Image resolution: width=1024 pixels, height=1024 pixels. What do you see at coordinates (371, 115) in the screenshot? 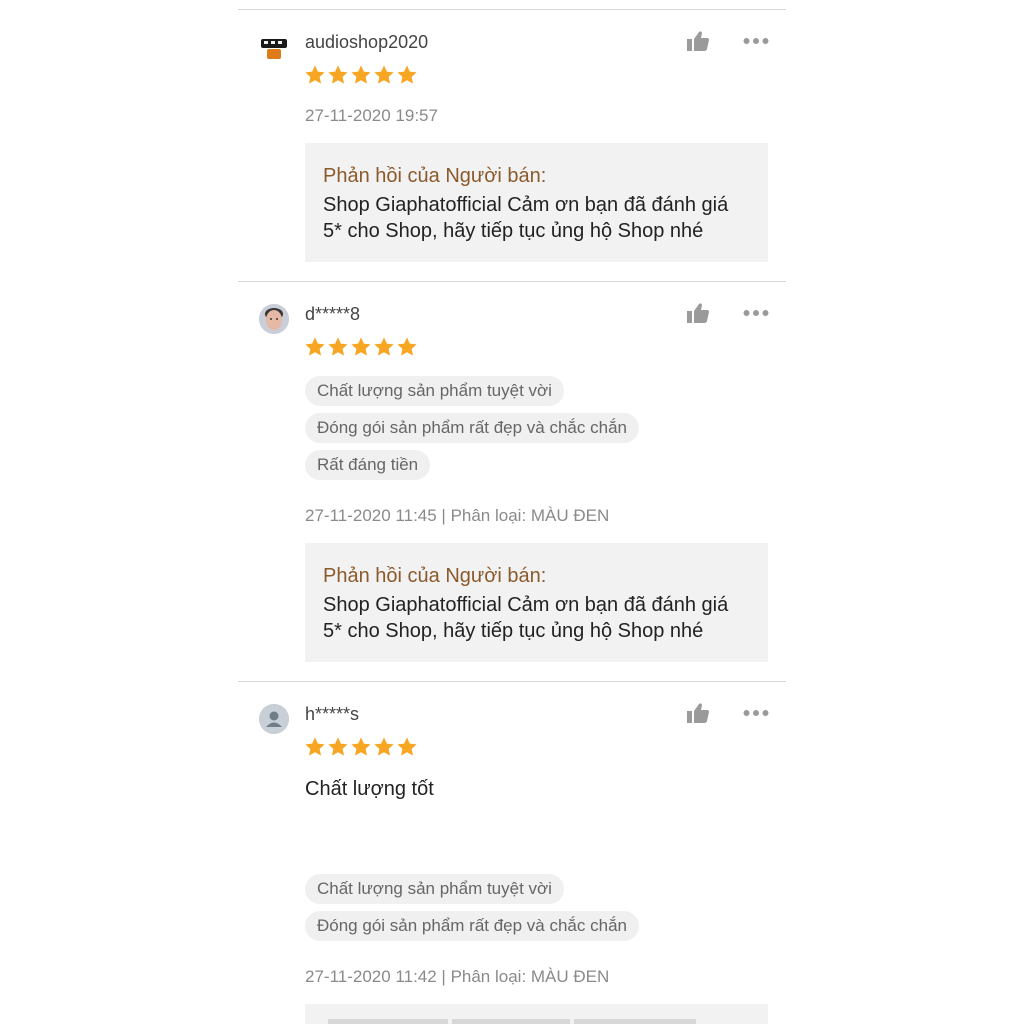
I see `review-timestamp: 27-11-2020 19:57` at bounding box center [371, 115].